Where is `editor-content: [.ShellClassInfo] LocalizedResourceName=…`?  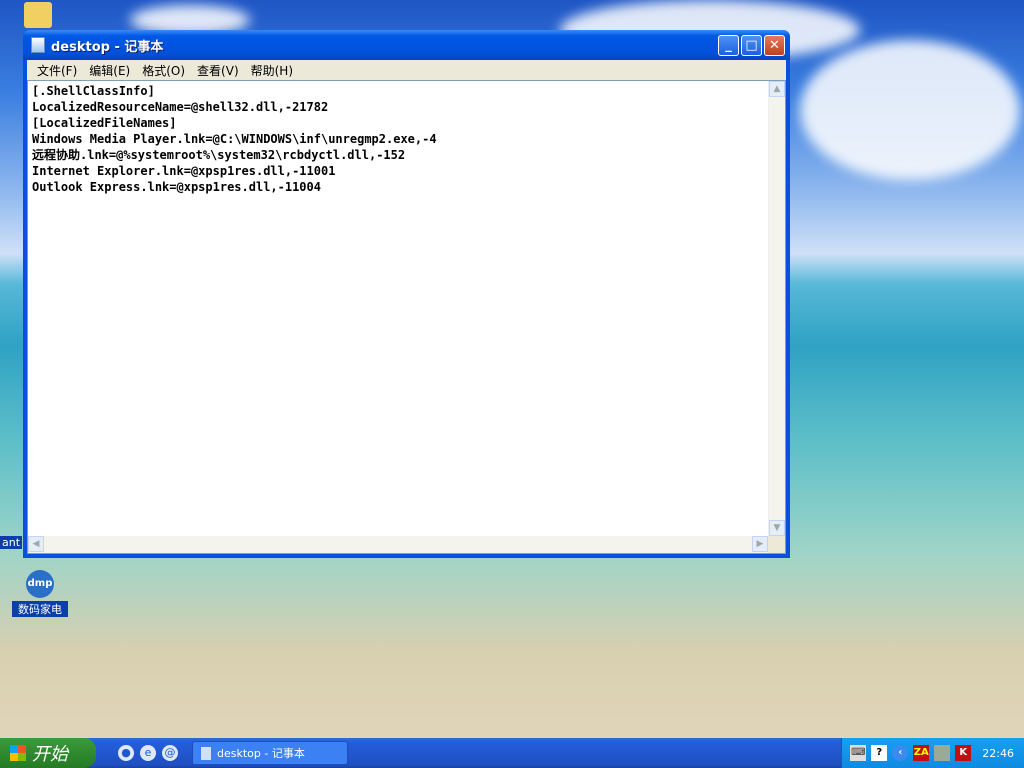 editor-content: [.ShellClassInfo] LocalizedResourceName=… is located at coordinates (234, 139).